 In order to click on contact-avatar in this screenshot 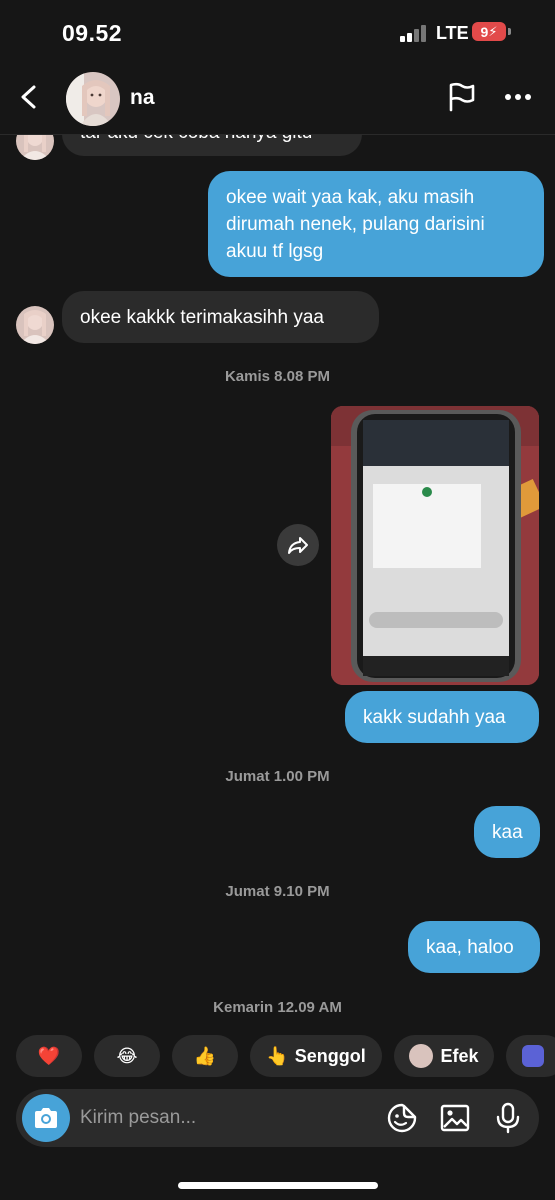, I will do `click(93, 99)`.